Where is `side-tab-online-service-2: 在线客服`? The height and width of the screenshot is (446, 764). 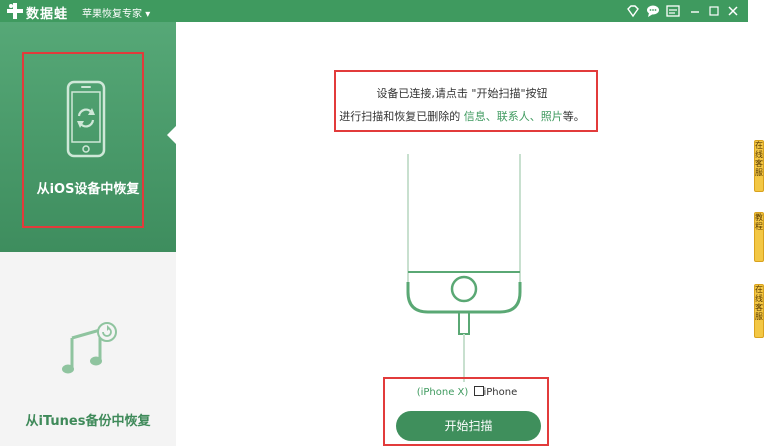 side-tab-online-service-2: 在线客服 is located at coordinates (759, 311).